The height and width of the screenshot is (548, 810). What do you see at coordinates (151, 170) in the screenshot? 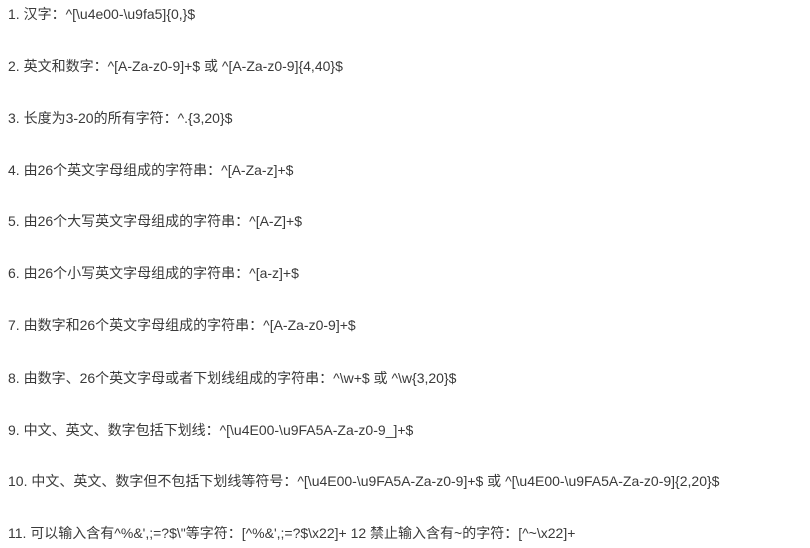
I see `list-item: 4. 由26个英文字母组成的字符串：^[A-Za-z]+$` at bounding box center [151, 170].